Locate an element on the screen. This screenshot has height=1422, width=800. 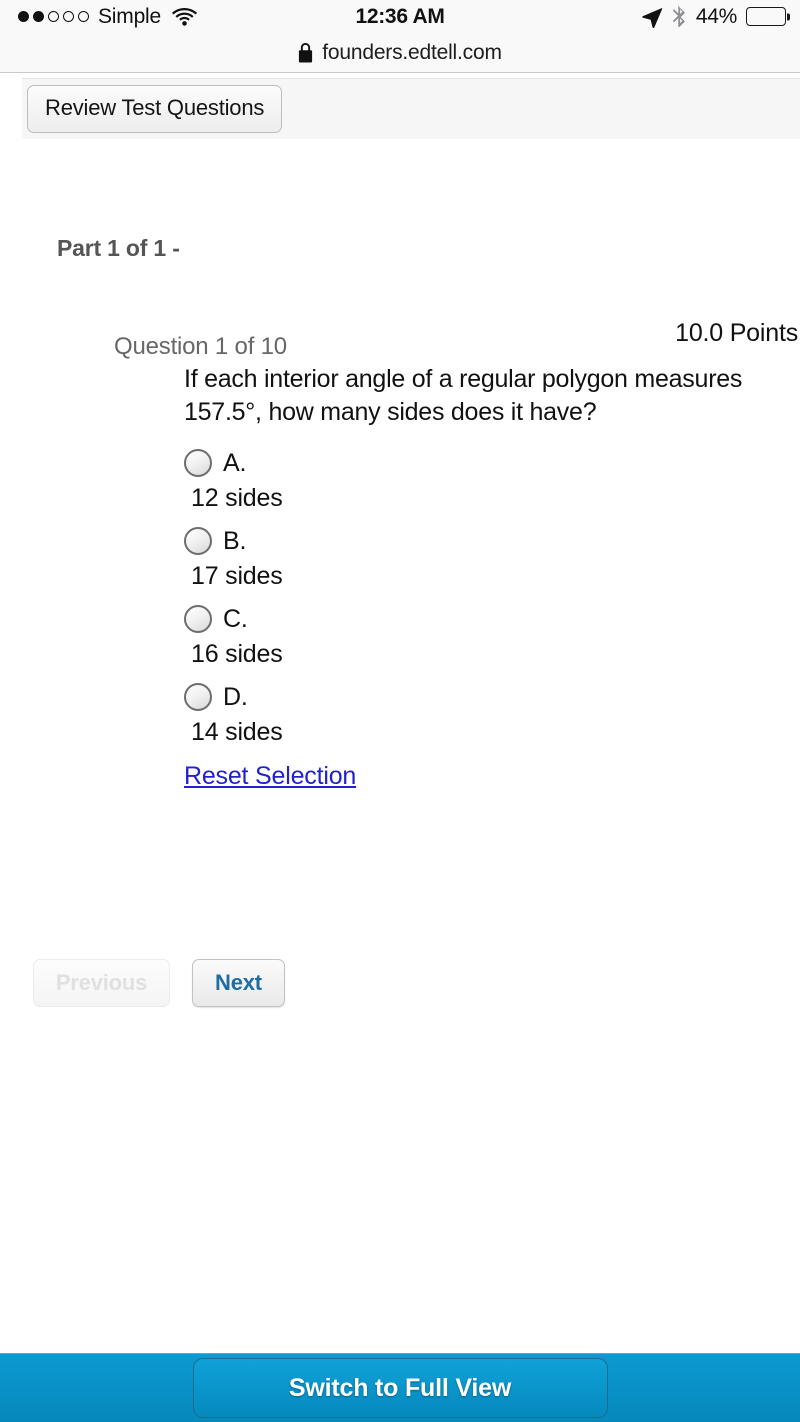
part-label: Part 1 of 1 - is located at coordinates (118, 248).